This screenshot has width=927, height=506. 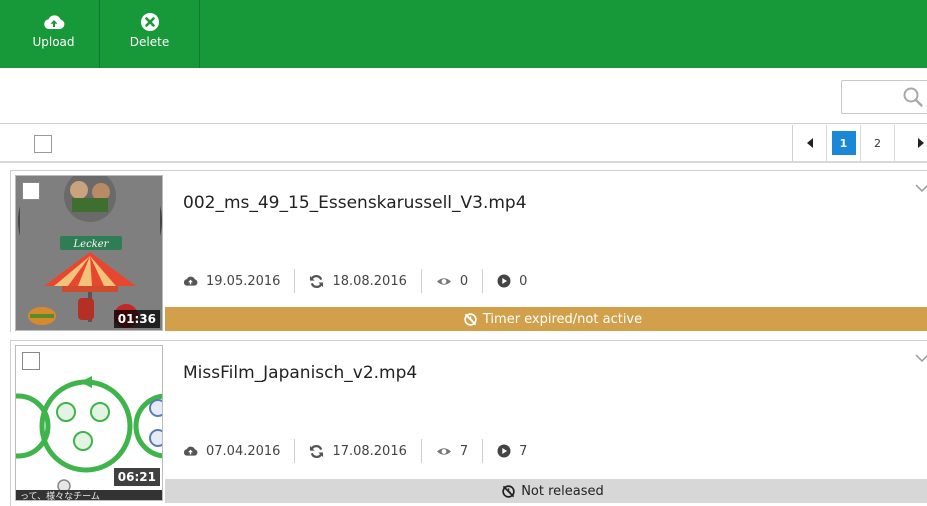 I want to click on video-thumbnail: って、様々なチーム 06:21, so click(x=89, y=423).